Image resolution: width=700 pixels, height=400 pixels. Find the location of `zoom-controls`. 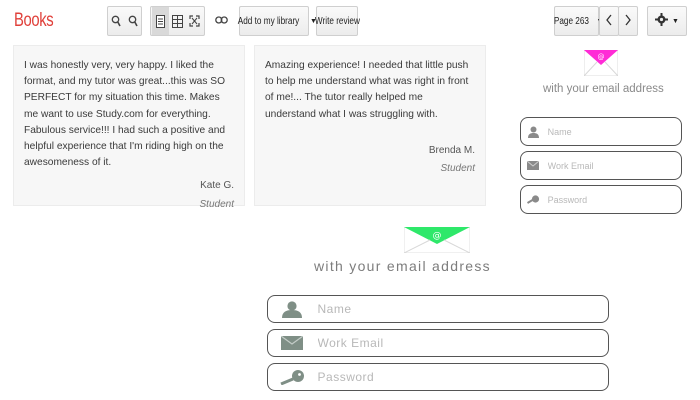

zoom-controls is located at coordinates (124, 21).